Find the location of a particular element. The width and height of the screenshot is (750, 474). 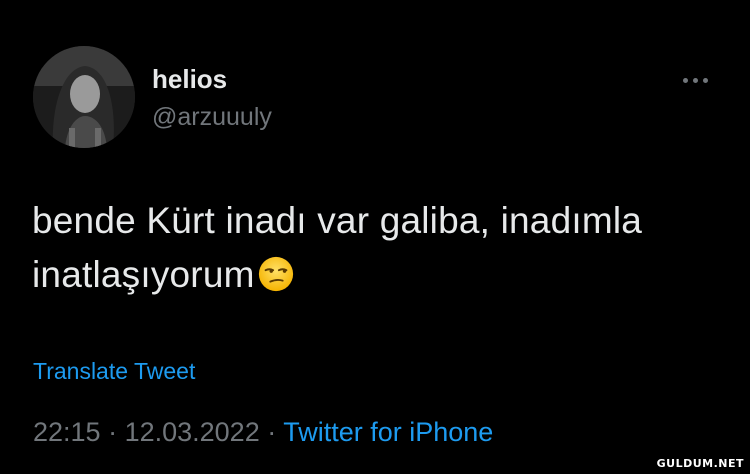

translate-tweet-link: Translate Tweet is located at coordinates (114, 371).